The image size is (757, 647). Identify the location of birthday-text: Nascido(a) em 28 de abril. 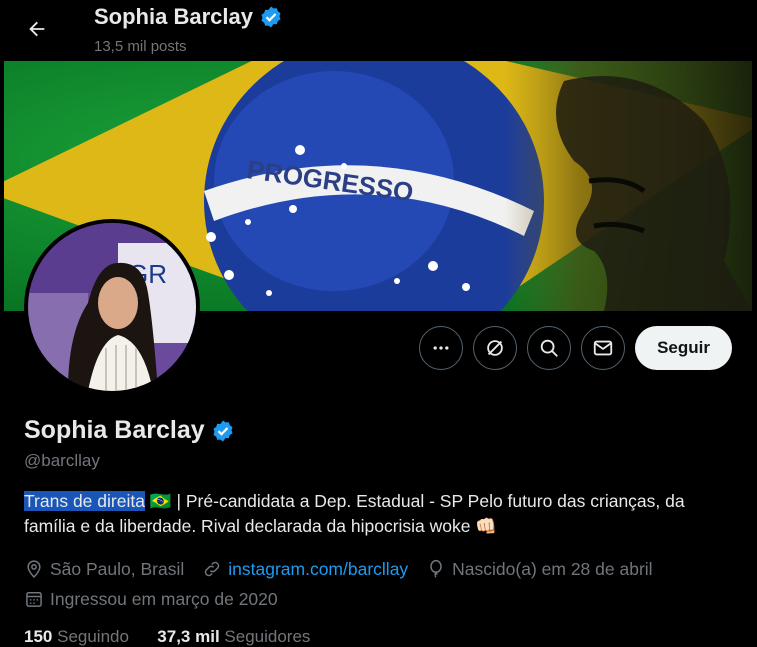
(552, 569).